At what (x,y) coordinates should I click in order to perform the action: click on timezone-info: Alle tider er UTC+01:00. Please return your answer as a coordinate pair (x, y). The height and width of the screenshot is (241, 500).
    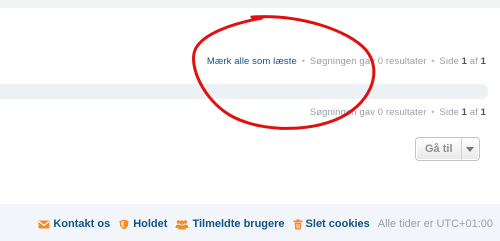
    Looking at the image, I should click on (435, 224).